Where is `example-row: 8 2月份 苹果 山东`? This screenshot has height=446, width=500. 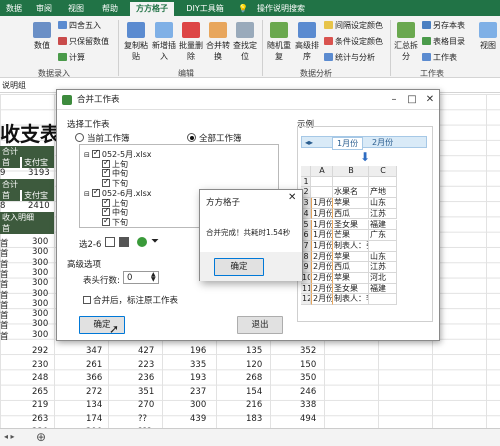 example-row: 8 2月份 苹果 山东 is located at coordinates (349, 257).